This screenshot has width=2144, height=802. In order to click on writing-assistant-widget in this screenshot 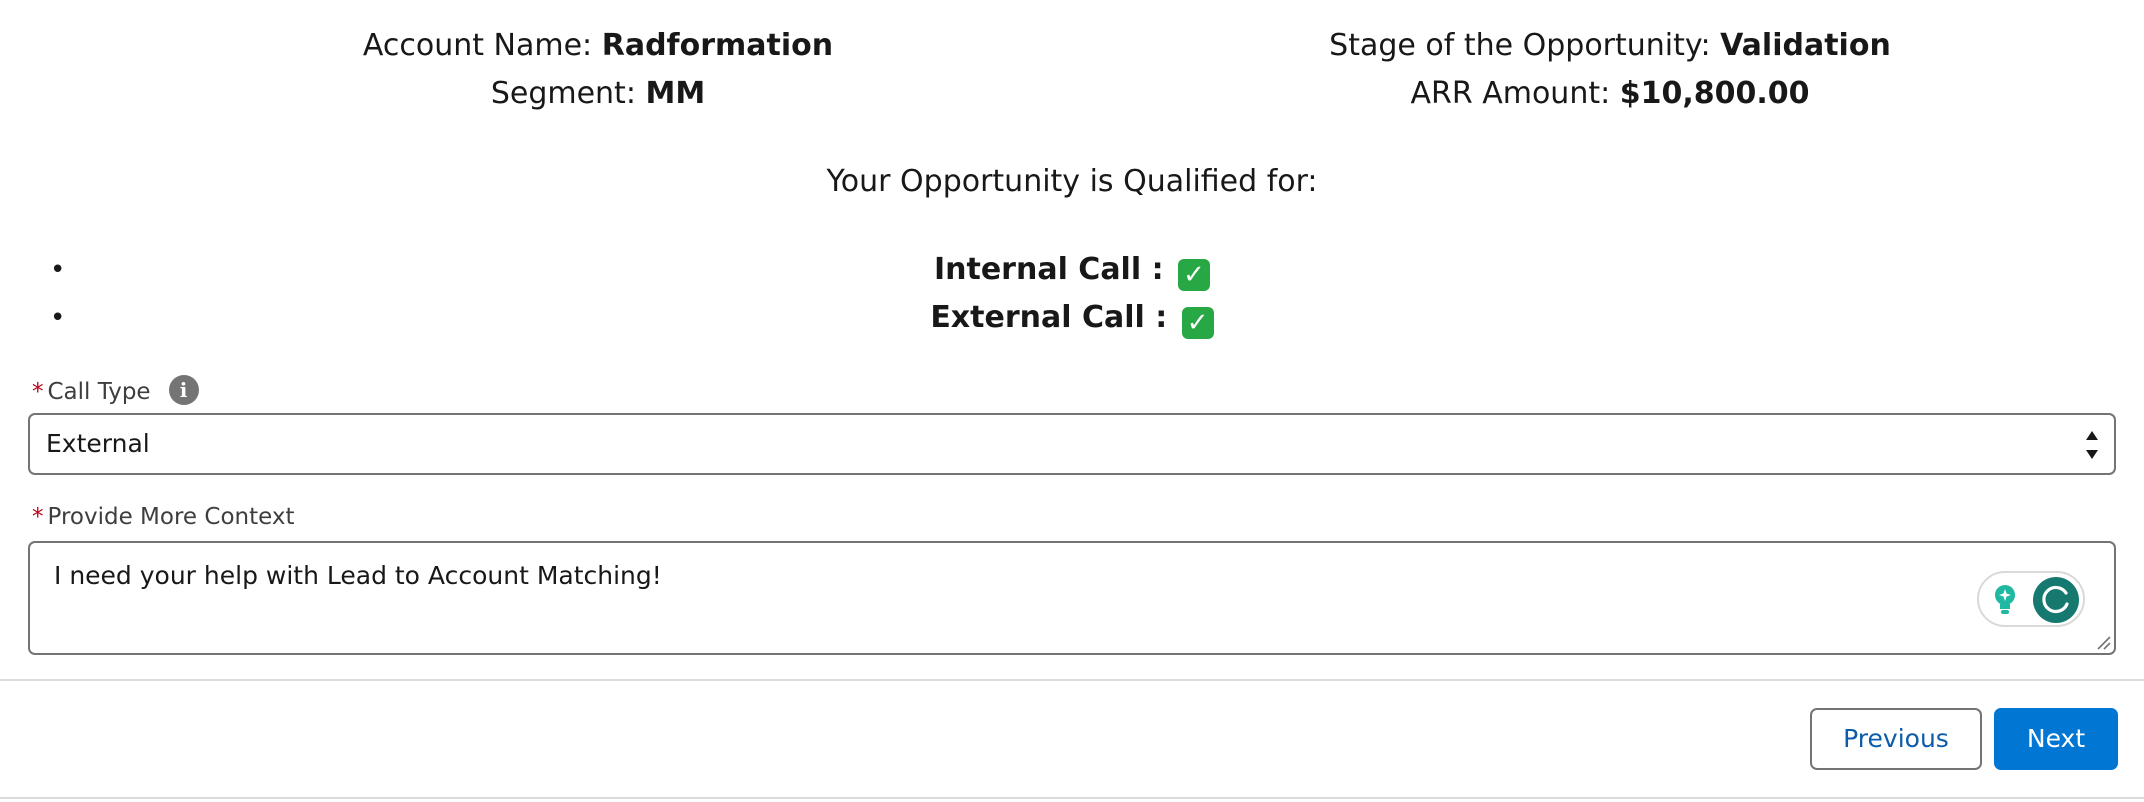, I will do `click(2031, 599)`.